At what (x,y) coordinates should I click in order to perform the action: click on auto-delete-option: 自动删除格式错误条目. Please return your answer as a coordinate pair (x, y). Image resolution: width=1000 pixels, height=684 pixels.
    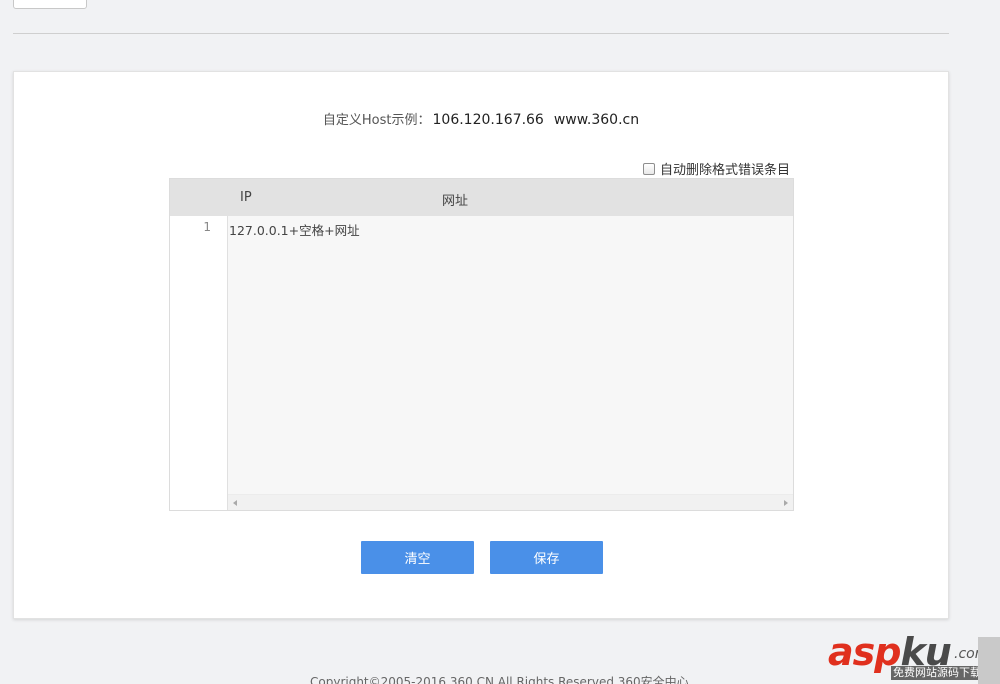
    Looking at the image, I should click on (716, 168).